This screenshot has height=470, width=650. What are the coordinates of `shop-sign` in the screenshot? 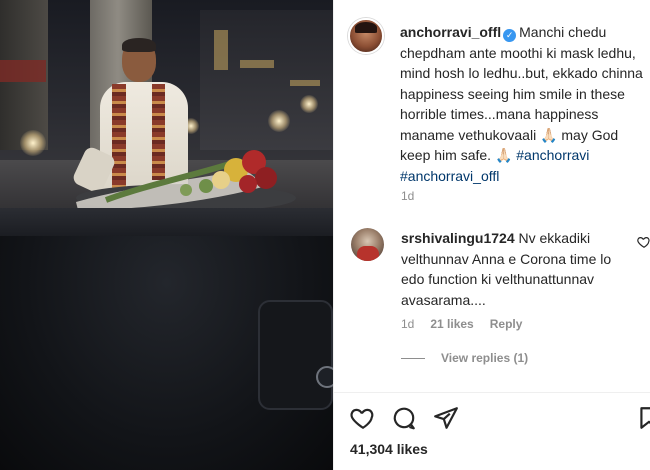 It's located at (23, 71).